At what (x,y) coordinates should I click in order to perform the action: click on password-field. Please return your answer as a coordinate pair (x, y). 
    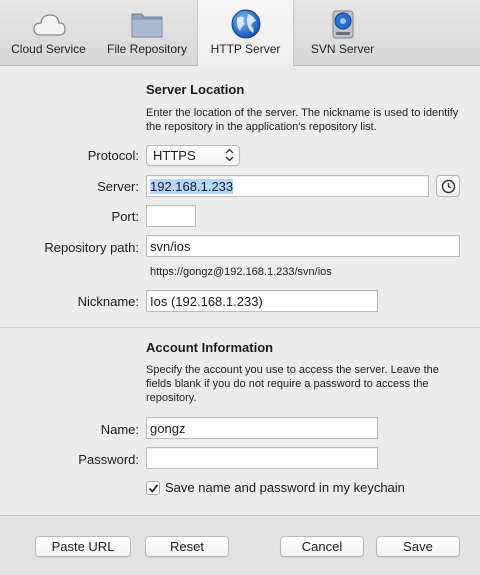
    Looking at the image, I should click on (262, 458).